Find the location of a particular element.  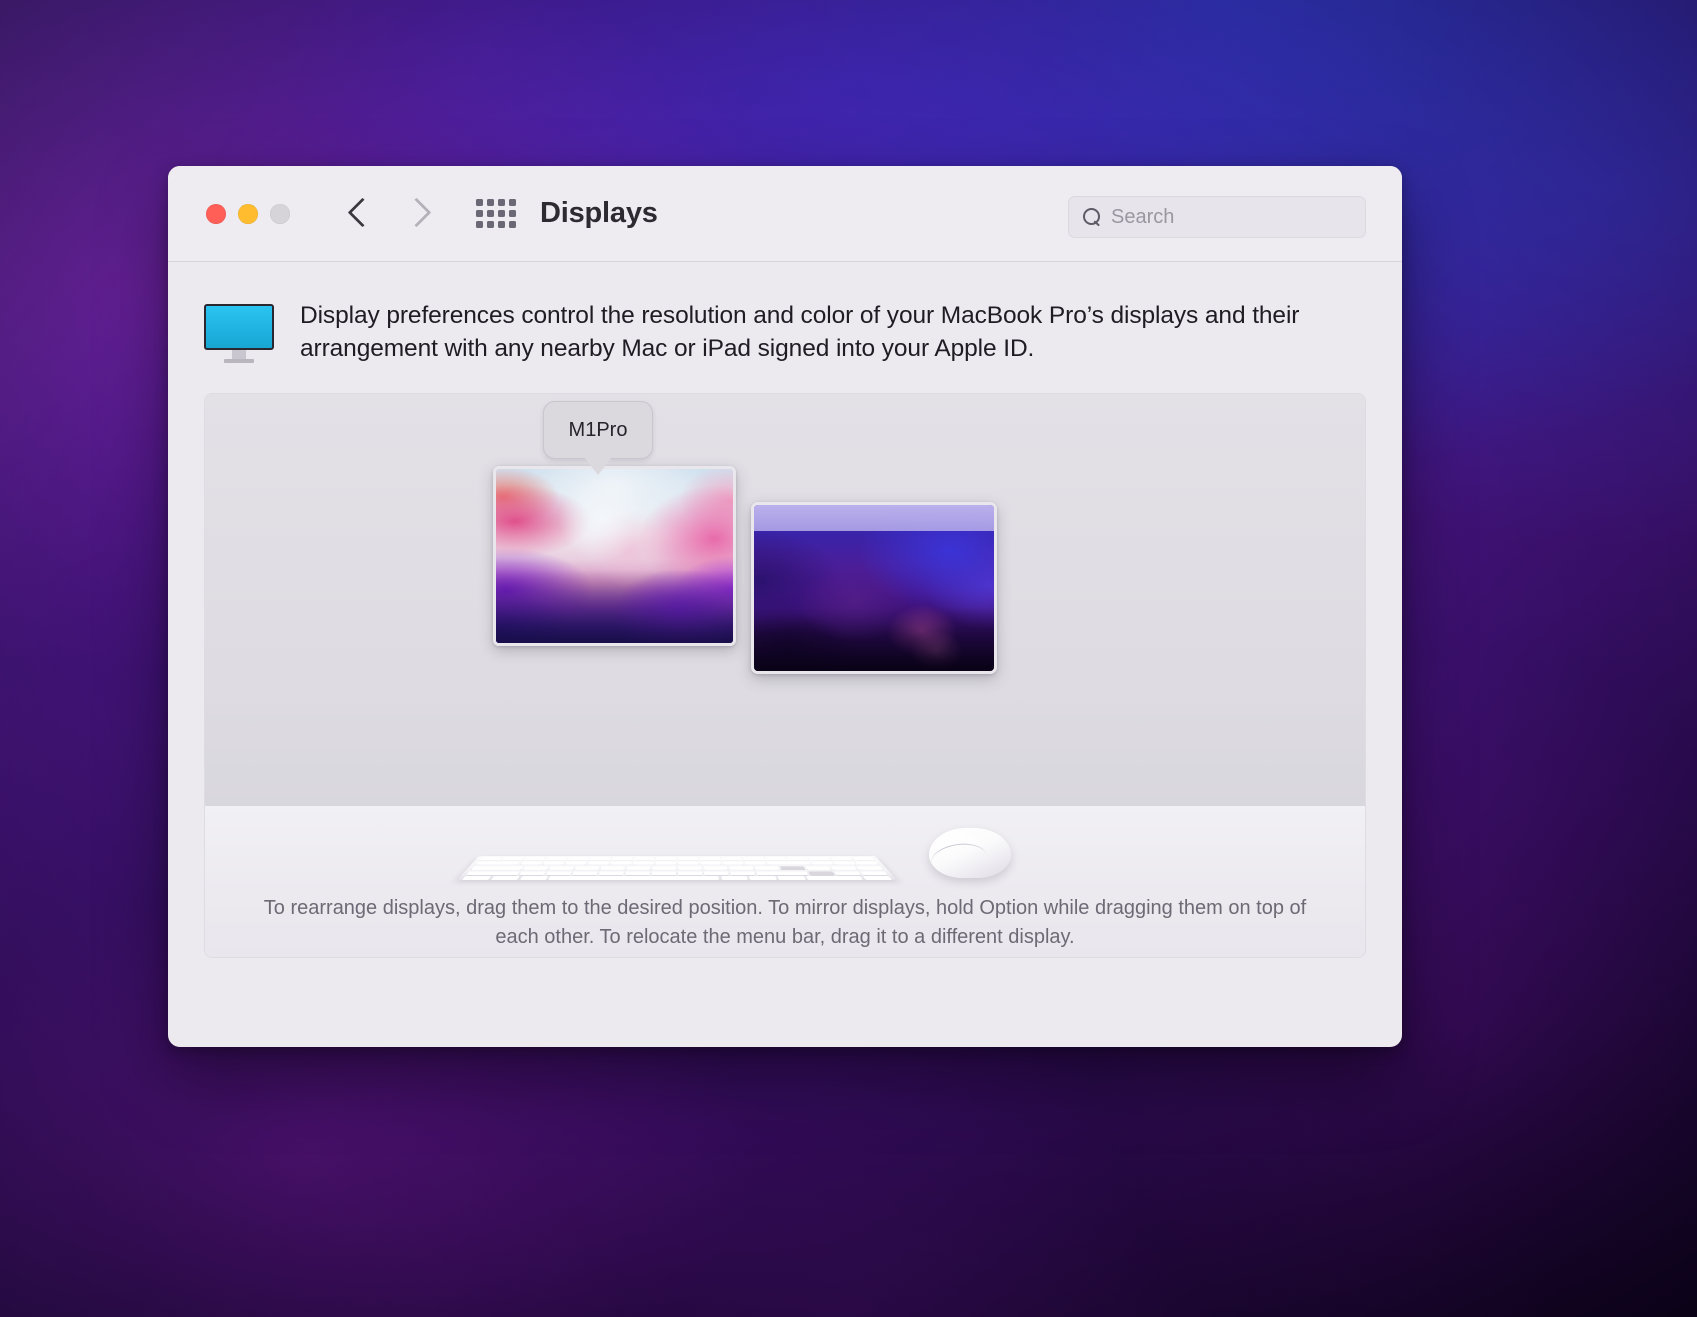

spacebar-key is located at coordinates (634, 878).